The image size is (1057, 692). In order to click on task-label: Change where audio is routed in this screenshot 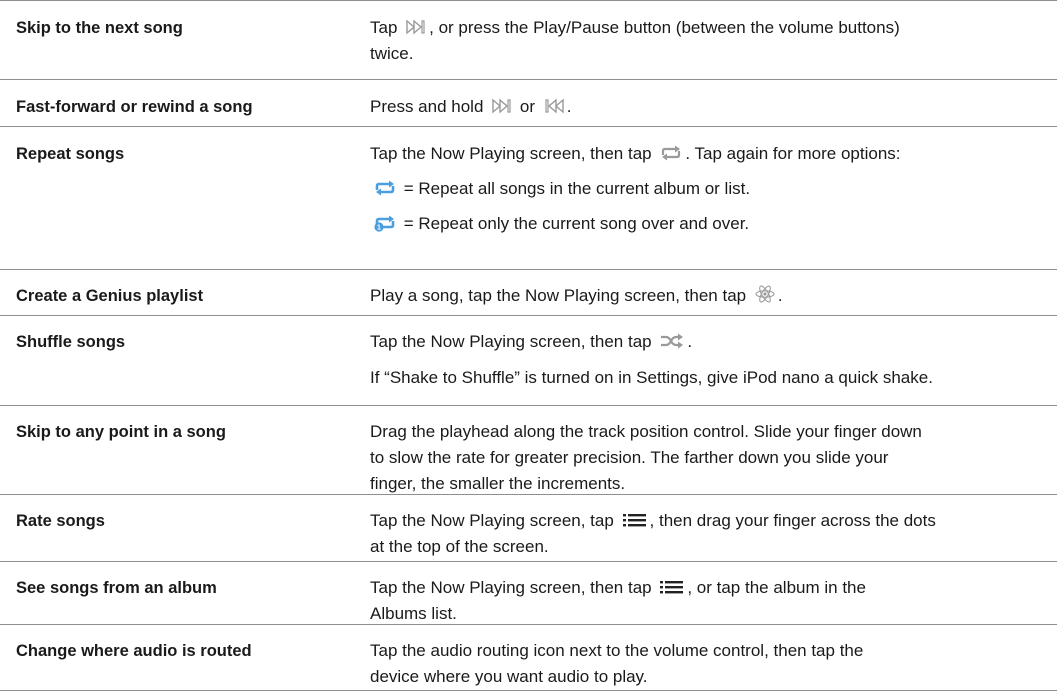, I will do `click(134, 651)`.